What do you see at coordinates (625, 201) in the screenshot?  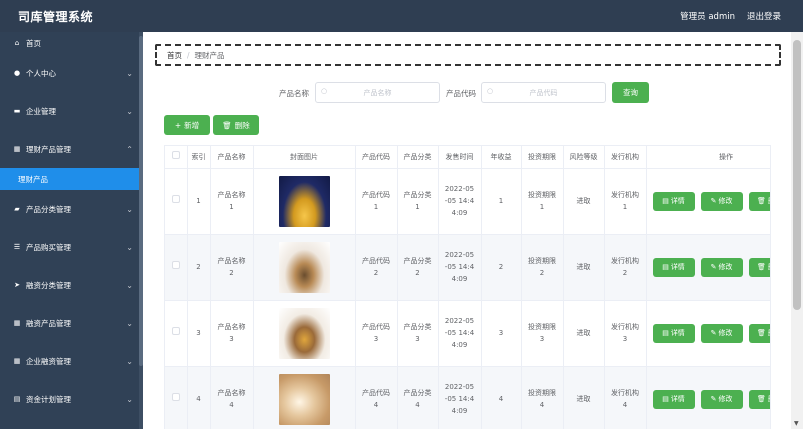 I see `row-issuer: 发行机构 1` at bounding box center [625, 201].